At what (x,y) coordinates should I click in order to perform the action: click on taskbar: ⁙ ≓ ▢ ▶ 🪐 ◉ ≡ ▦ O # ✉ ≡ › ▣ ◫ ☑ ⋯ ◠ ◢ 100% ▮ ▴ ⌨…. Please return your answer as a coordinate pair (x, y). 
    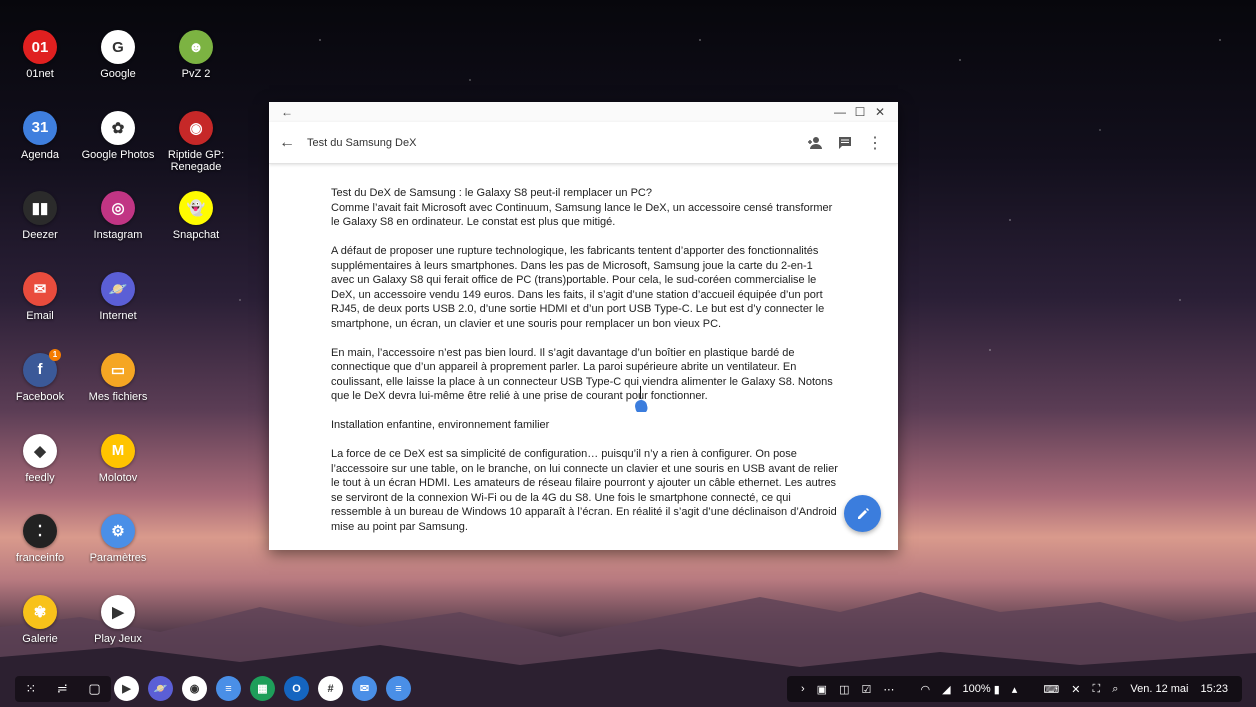
    Looking at the image, I should click on (628, 689).